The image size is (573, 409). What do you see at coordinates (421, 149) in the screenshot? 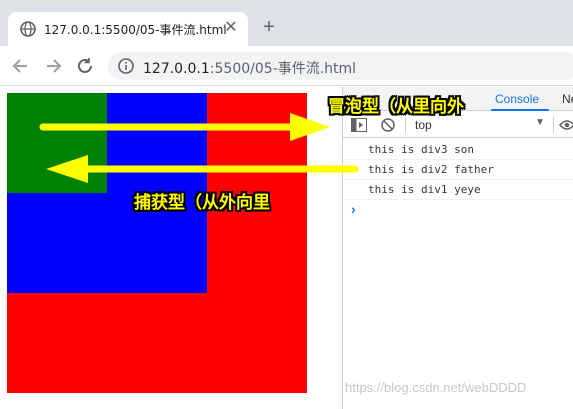
I see `log-text: this is div3 son` at bounding box center [421, 149].